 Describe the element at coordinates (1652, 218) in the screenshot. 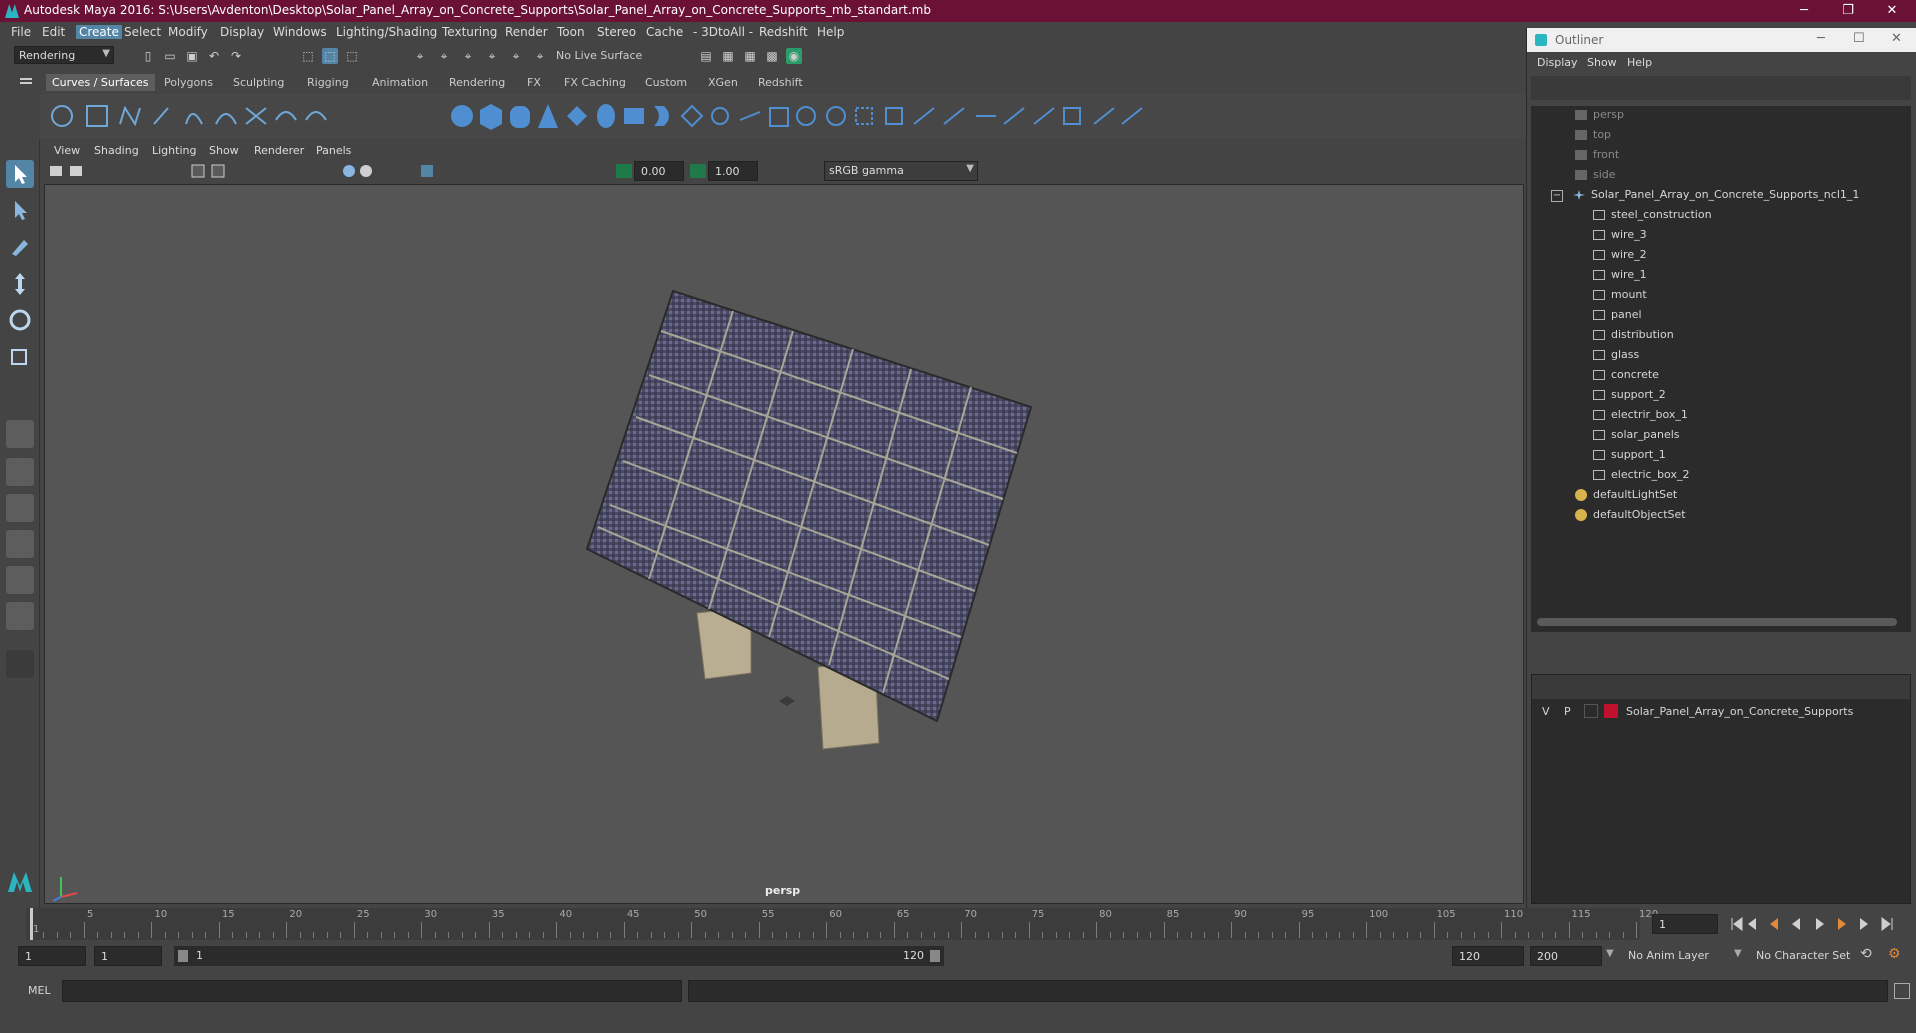

I see `outliner-item-mesh: steel_construction` at that location.